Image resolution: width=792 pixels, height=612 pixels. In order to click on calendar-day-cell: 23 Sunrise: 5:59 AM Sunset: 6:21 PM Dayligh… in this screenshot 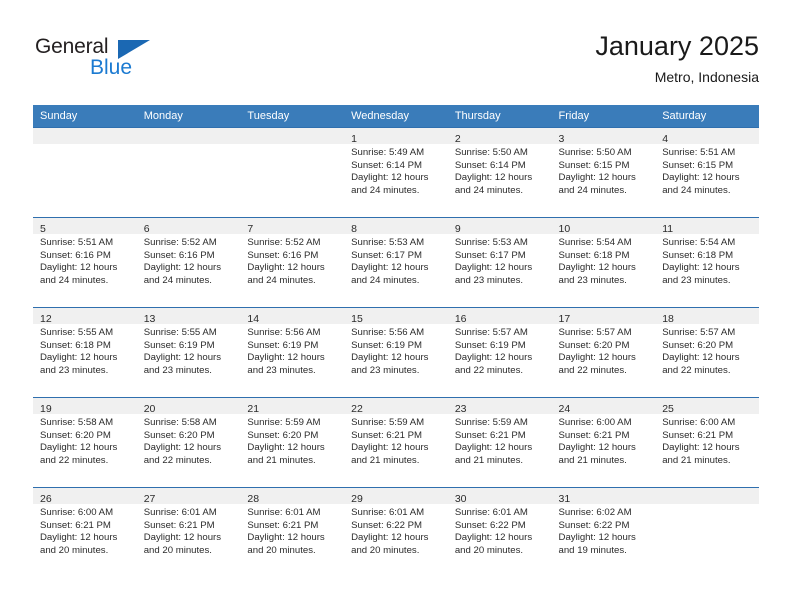, I will do `click(499, 442)`.